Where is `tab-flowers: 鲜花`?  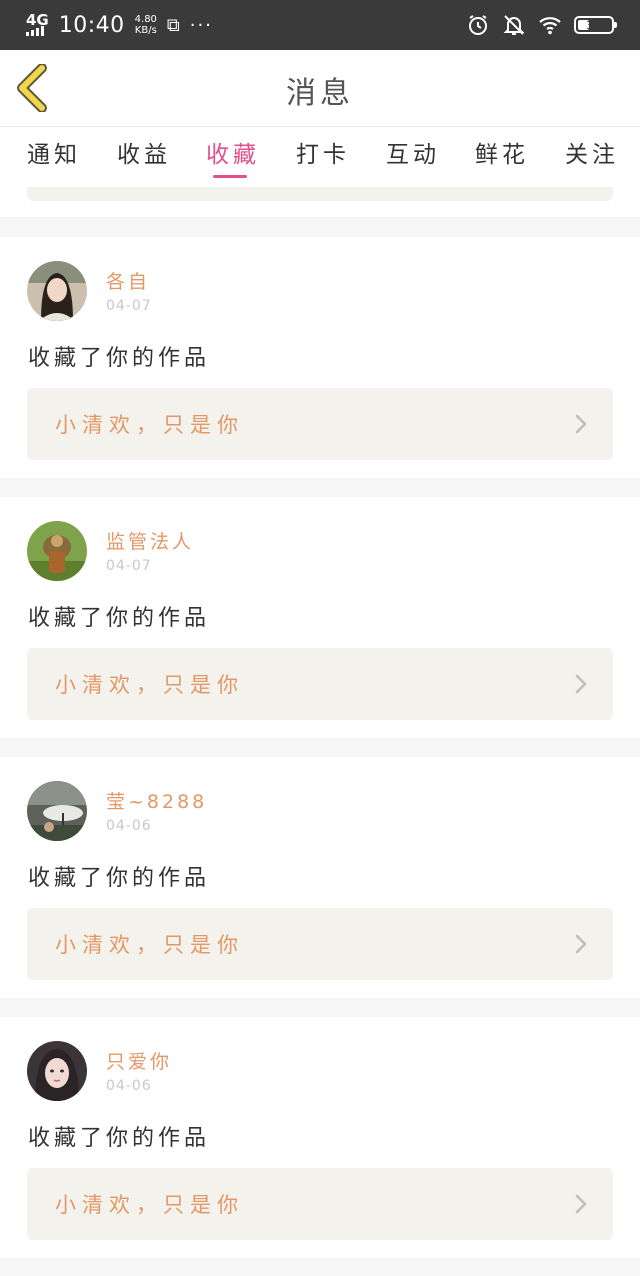 tab-flowers: 鲜花 is located at coordinates (502, 152).